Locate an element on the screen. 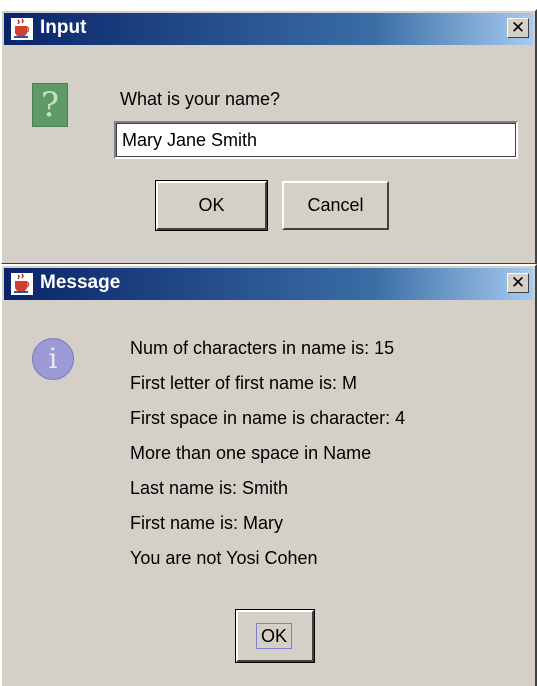 This screenshot has height=686, width=537. message-line: First letter of first name is: M is located at coordinates (244, 383).